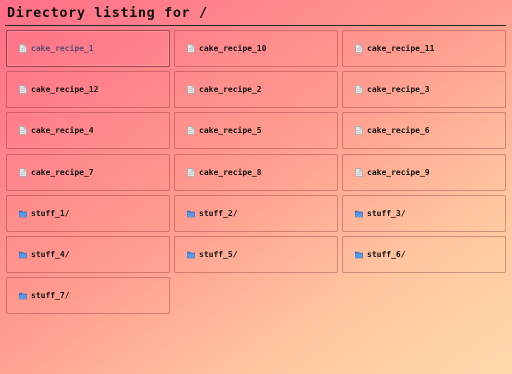  What do you see at coordinates (401, 48) in the screenshot?
I see `entry-label: cake_recipe_11` at bounding box center [401, 48].